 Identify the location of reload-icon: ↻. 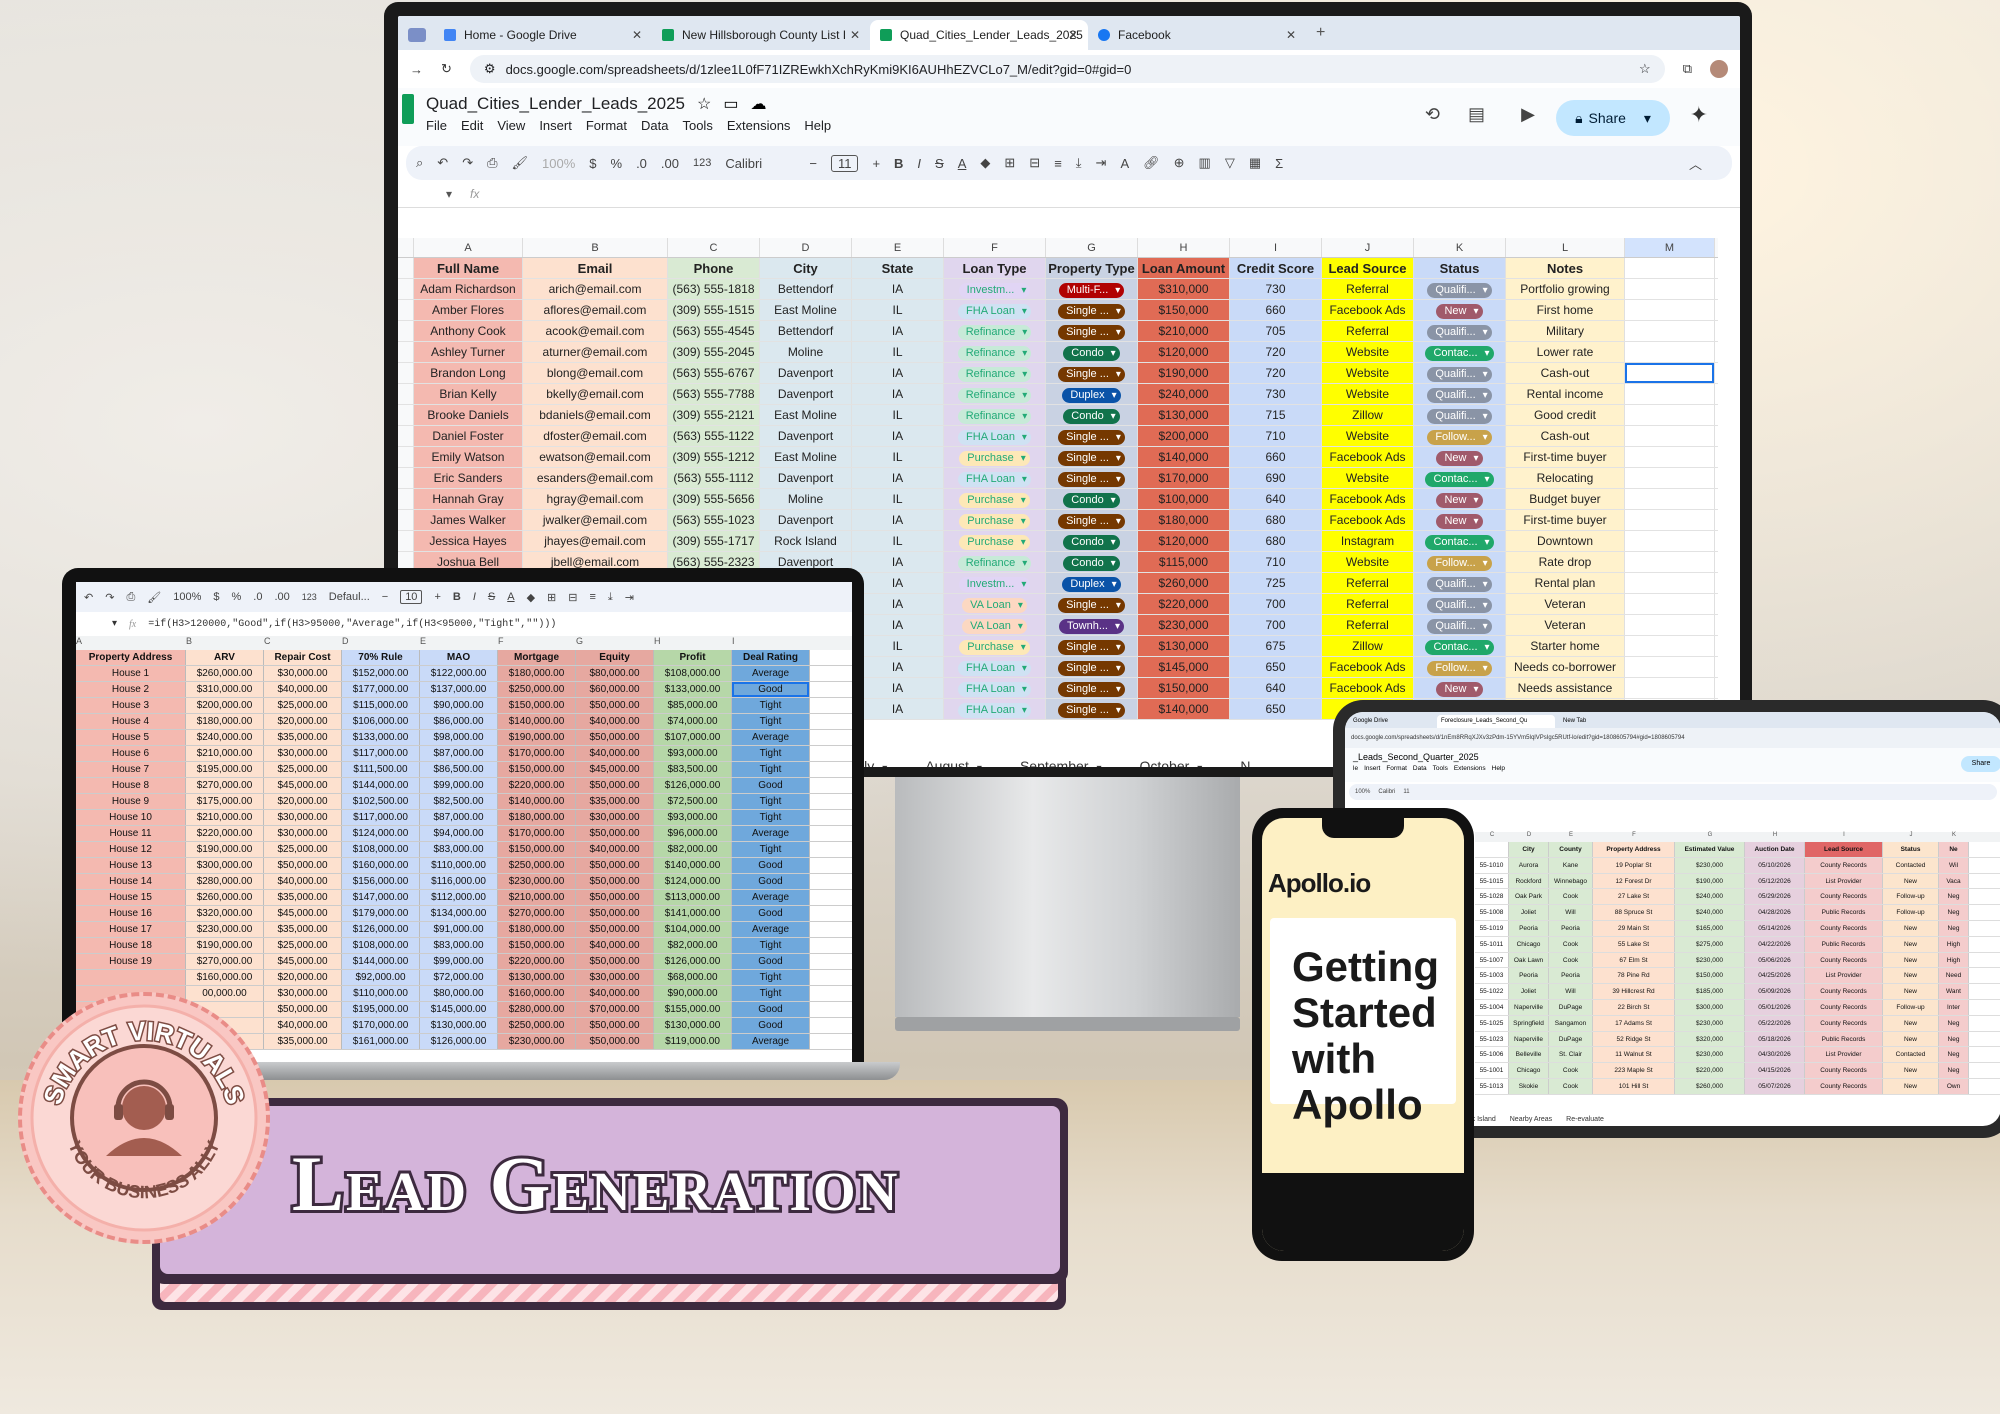
(446, 69).